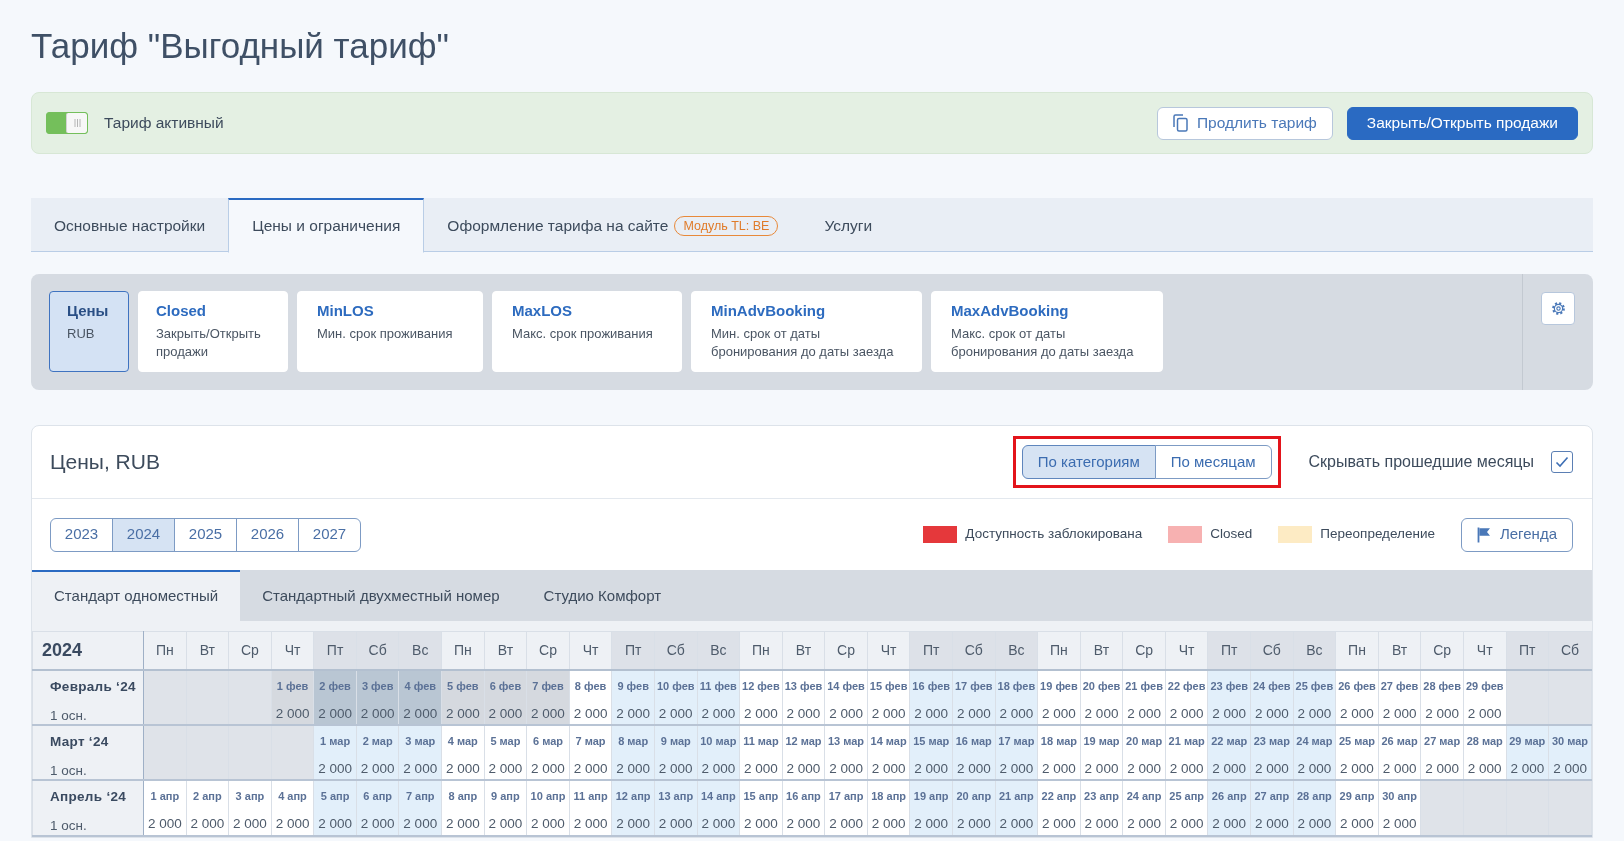 The image size is (1624, 841). I want to click on day-cell: 14 фев 2 000, so click(846, 697).